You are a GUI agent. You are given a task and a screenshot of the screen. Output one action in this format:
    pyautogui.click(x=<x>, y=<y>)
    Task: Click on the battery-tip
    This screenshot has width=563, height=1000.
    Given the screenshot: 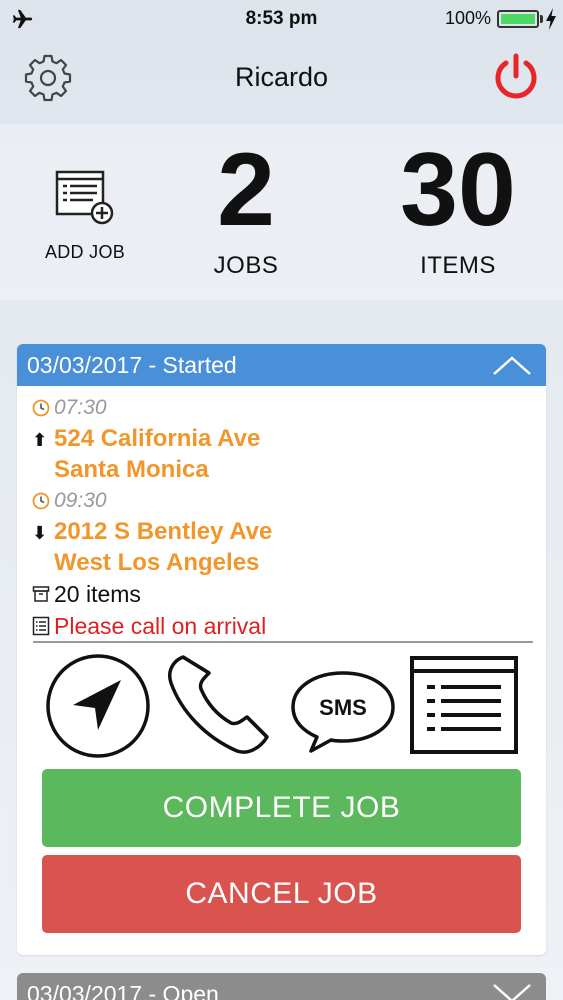 What is the action you would take?
    pyautogui.click(x=541, y=19)
    